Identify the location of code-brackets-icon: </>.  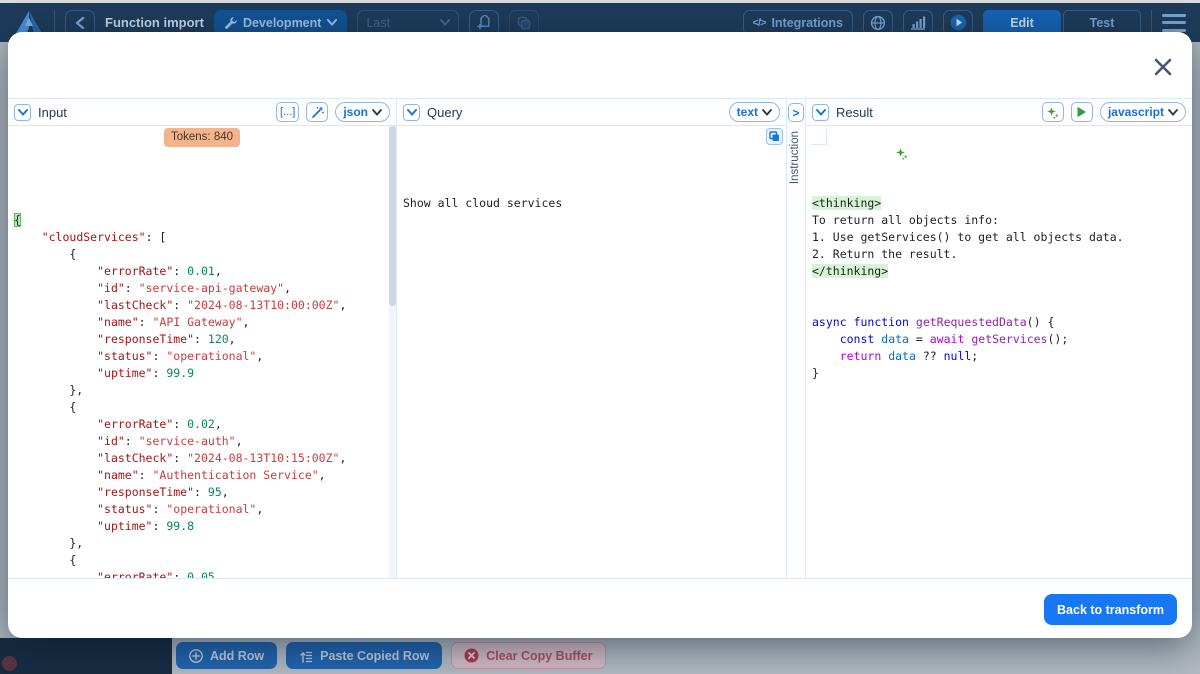
(759, 22).